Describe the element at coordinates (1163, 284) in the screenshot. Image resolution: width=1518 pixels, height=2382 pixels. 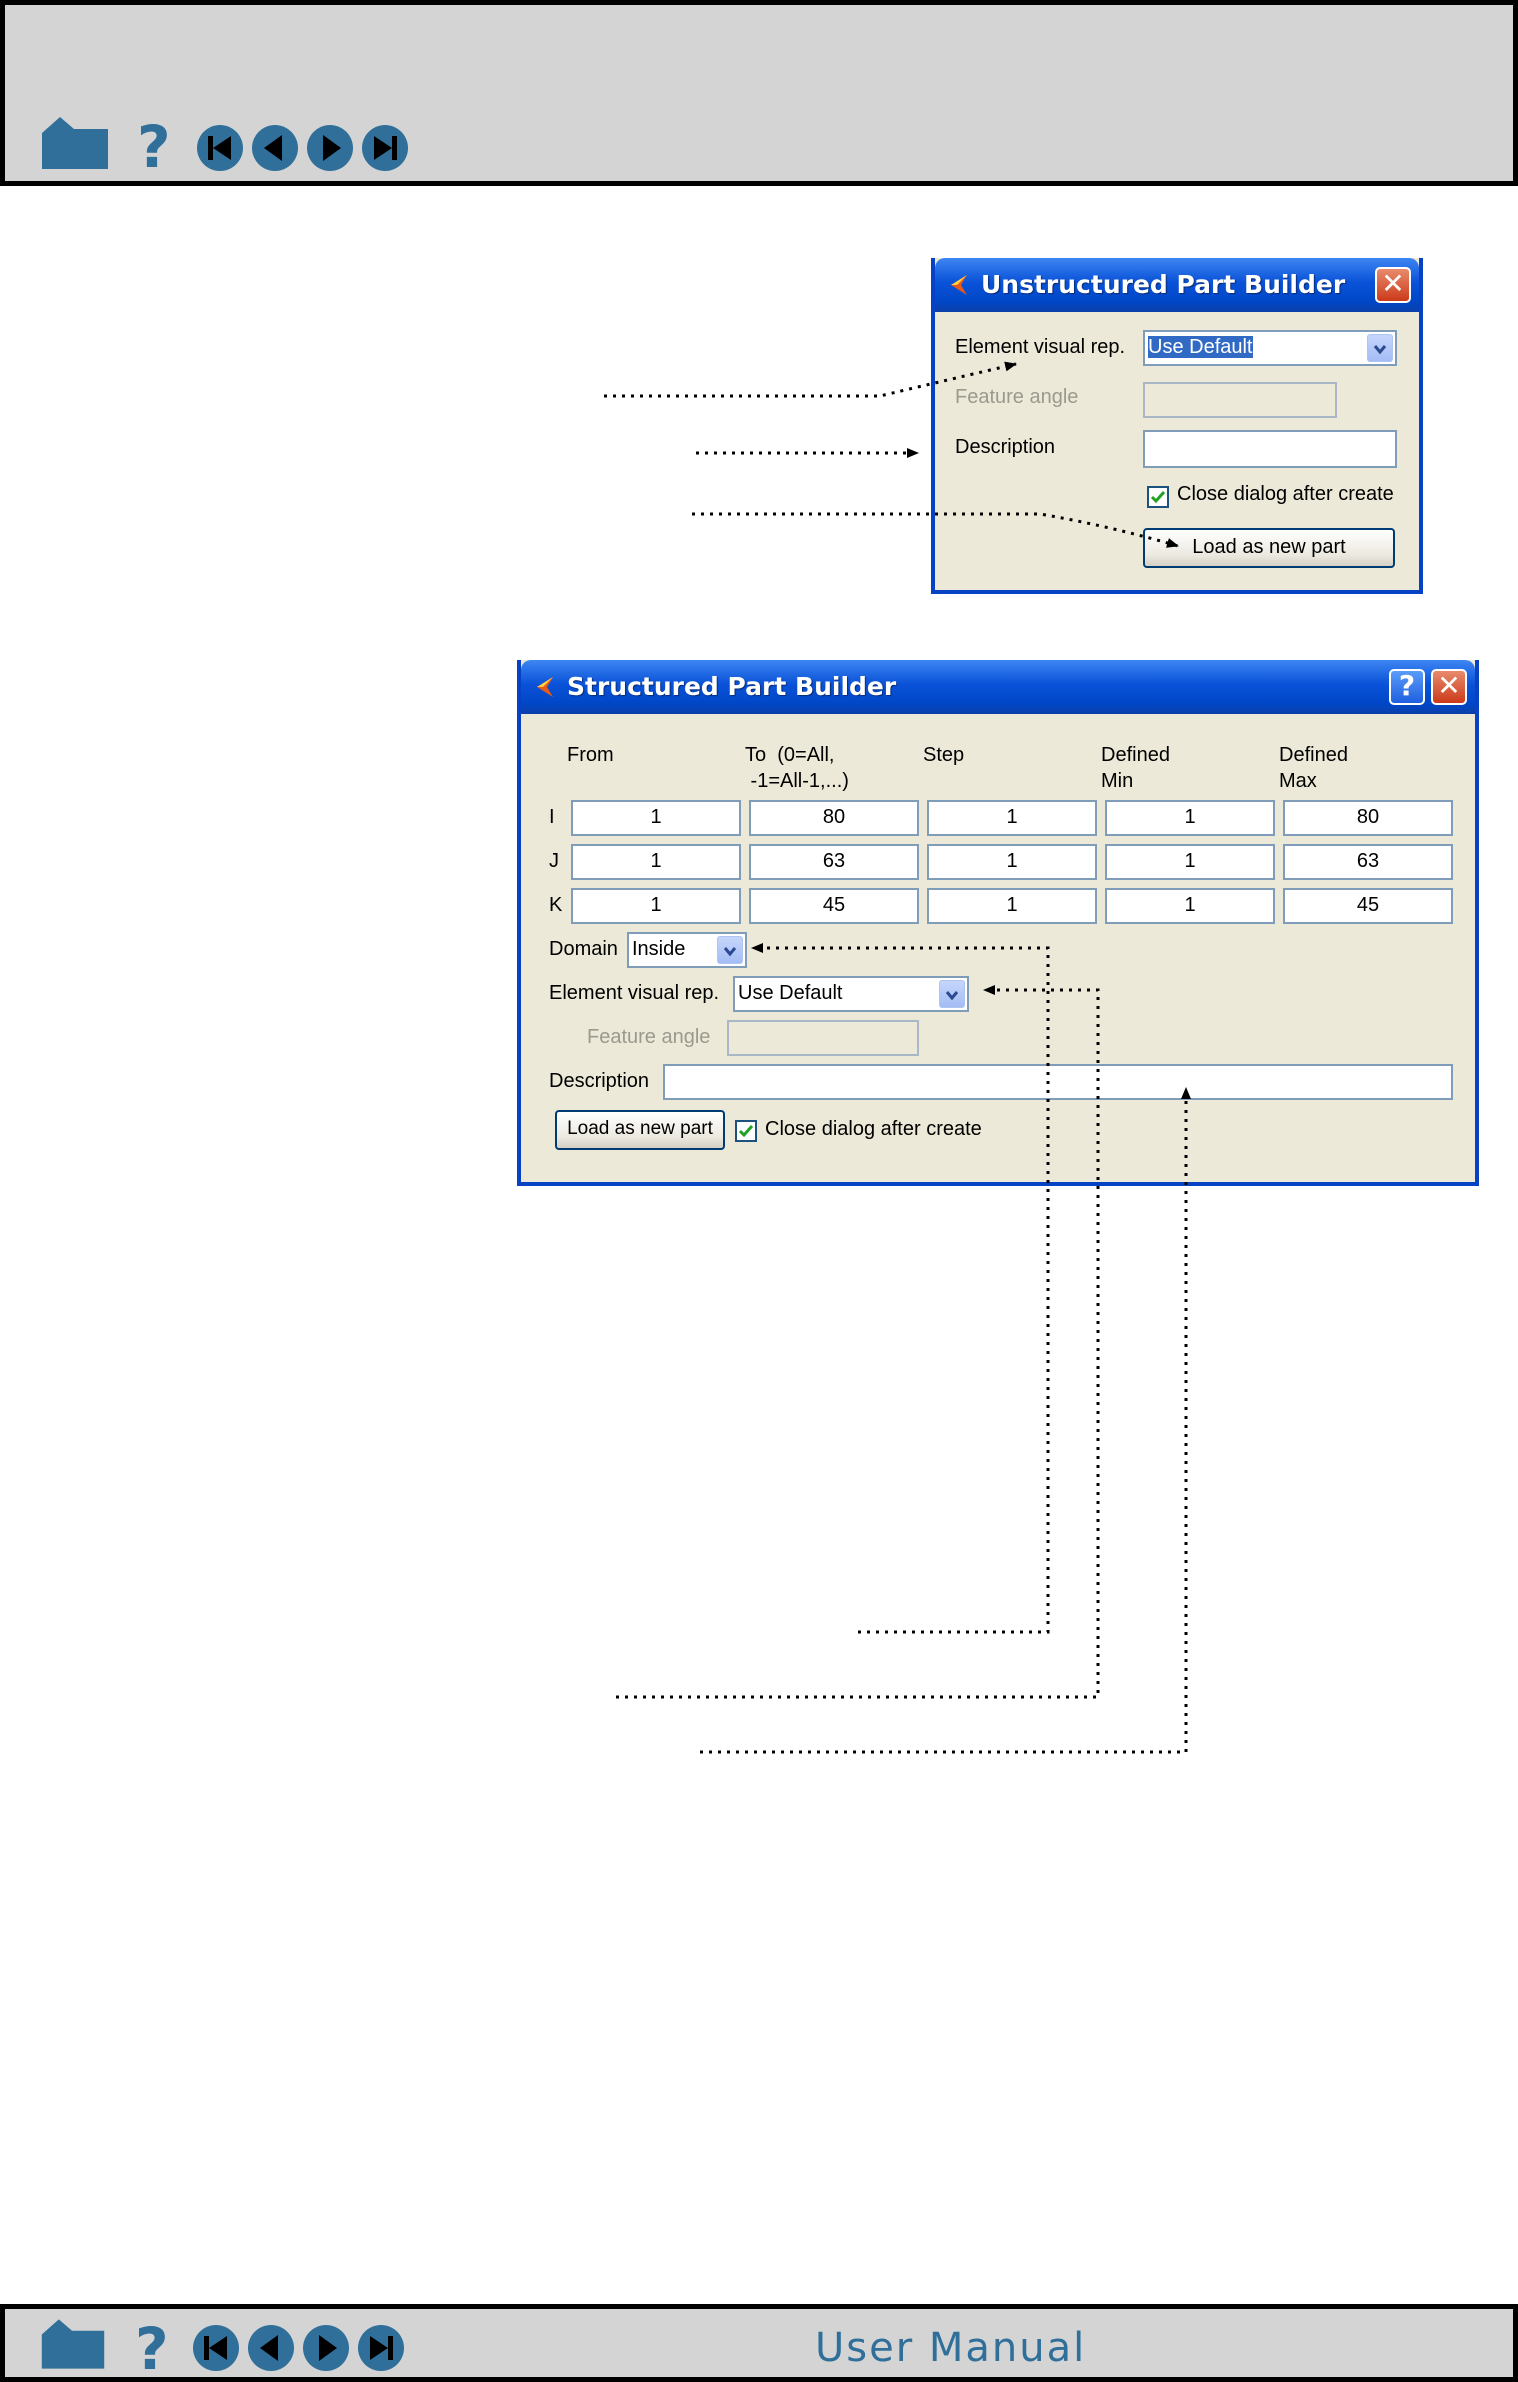
I see `dialog-title: Unstructured Part Builder` at that location.